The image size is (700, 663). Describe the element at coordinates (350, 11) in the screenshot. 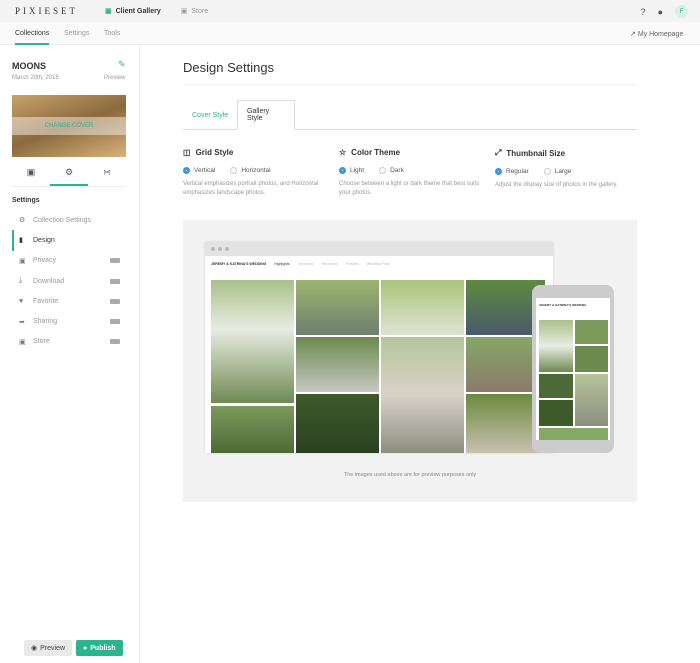

I see `top-bar: PIXIESET ▣ Client Gallery ▣ Store ? ● F` at that location.